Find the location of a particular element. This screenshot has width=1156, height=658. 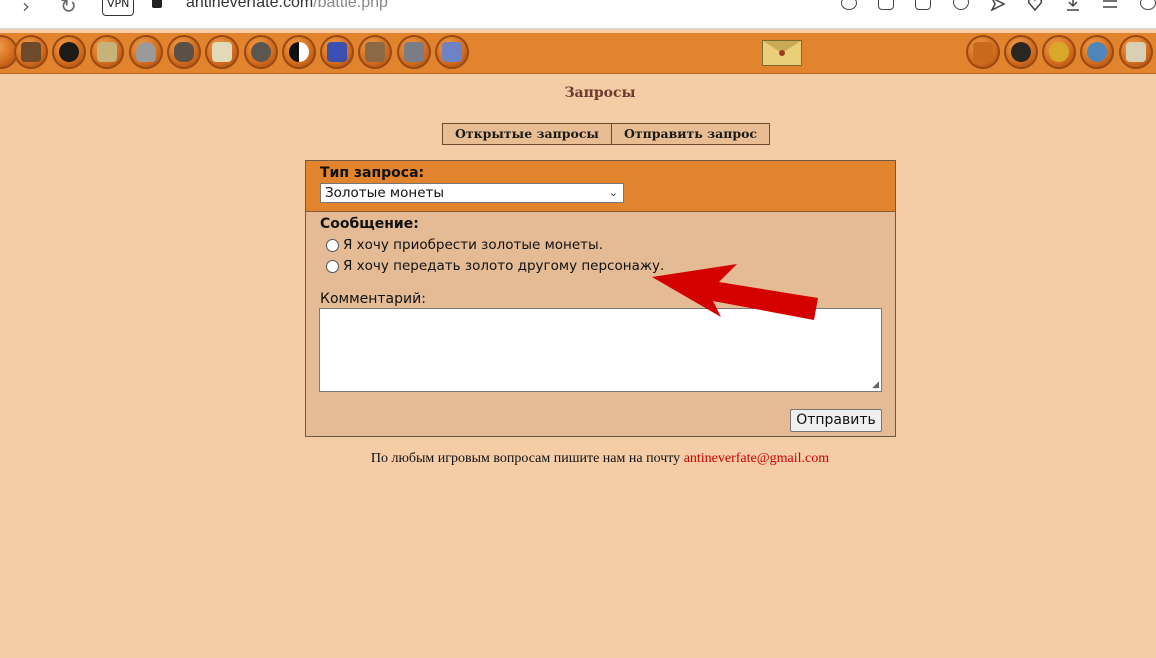

red-arrow-annotation is located at coordinates (735, 292).